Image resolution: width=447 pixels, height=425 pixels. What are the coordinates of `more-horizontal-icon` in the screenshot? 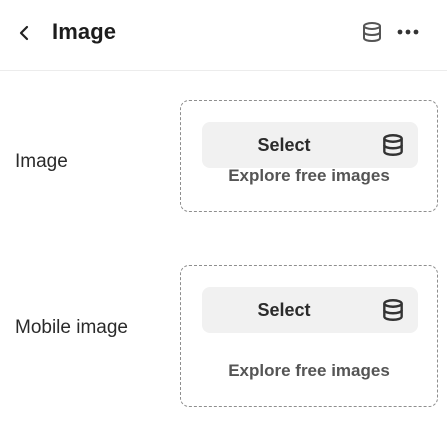 It's located at (408, 32).